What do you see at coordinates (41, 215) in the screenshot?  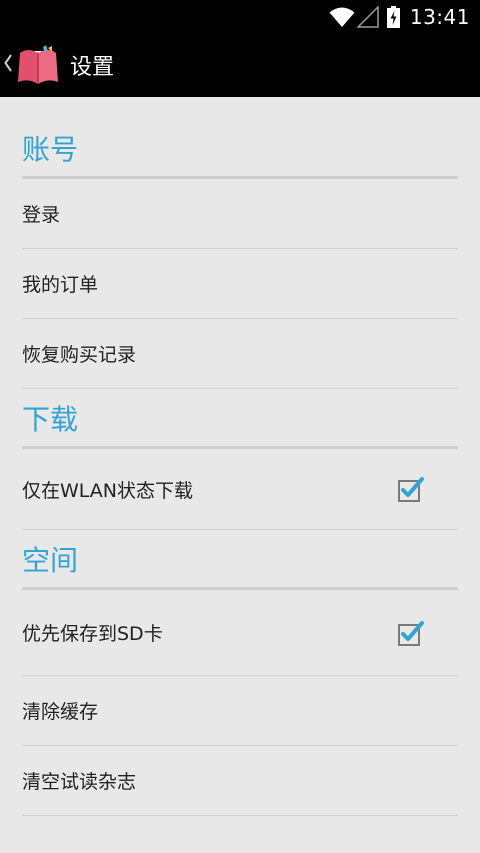 I see `pref-label: 登录` at bounding box center [41, 215].